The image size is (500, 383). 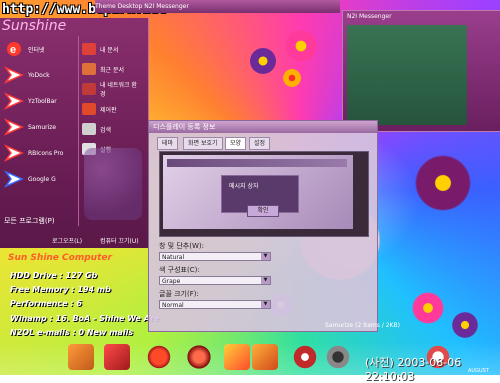 I want to click on dock-ie-icon, so click(x=159, y=357).